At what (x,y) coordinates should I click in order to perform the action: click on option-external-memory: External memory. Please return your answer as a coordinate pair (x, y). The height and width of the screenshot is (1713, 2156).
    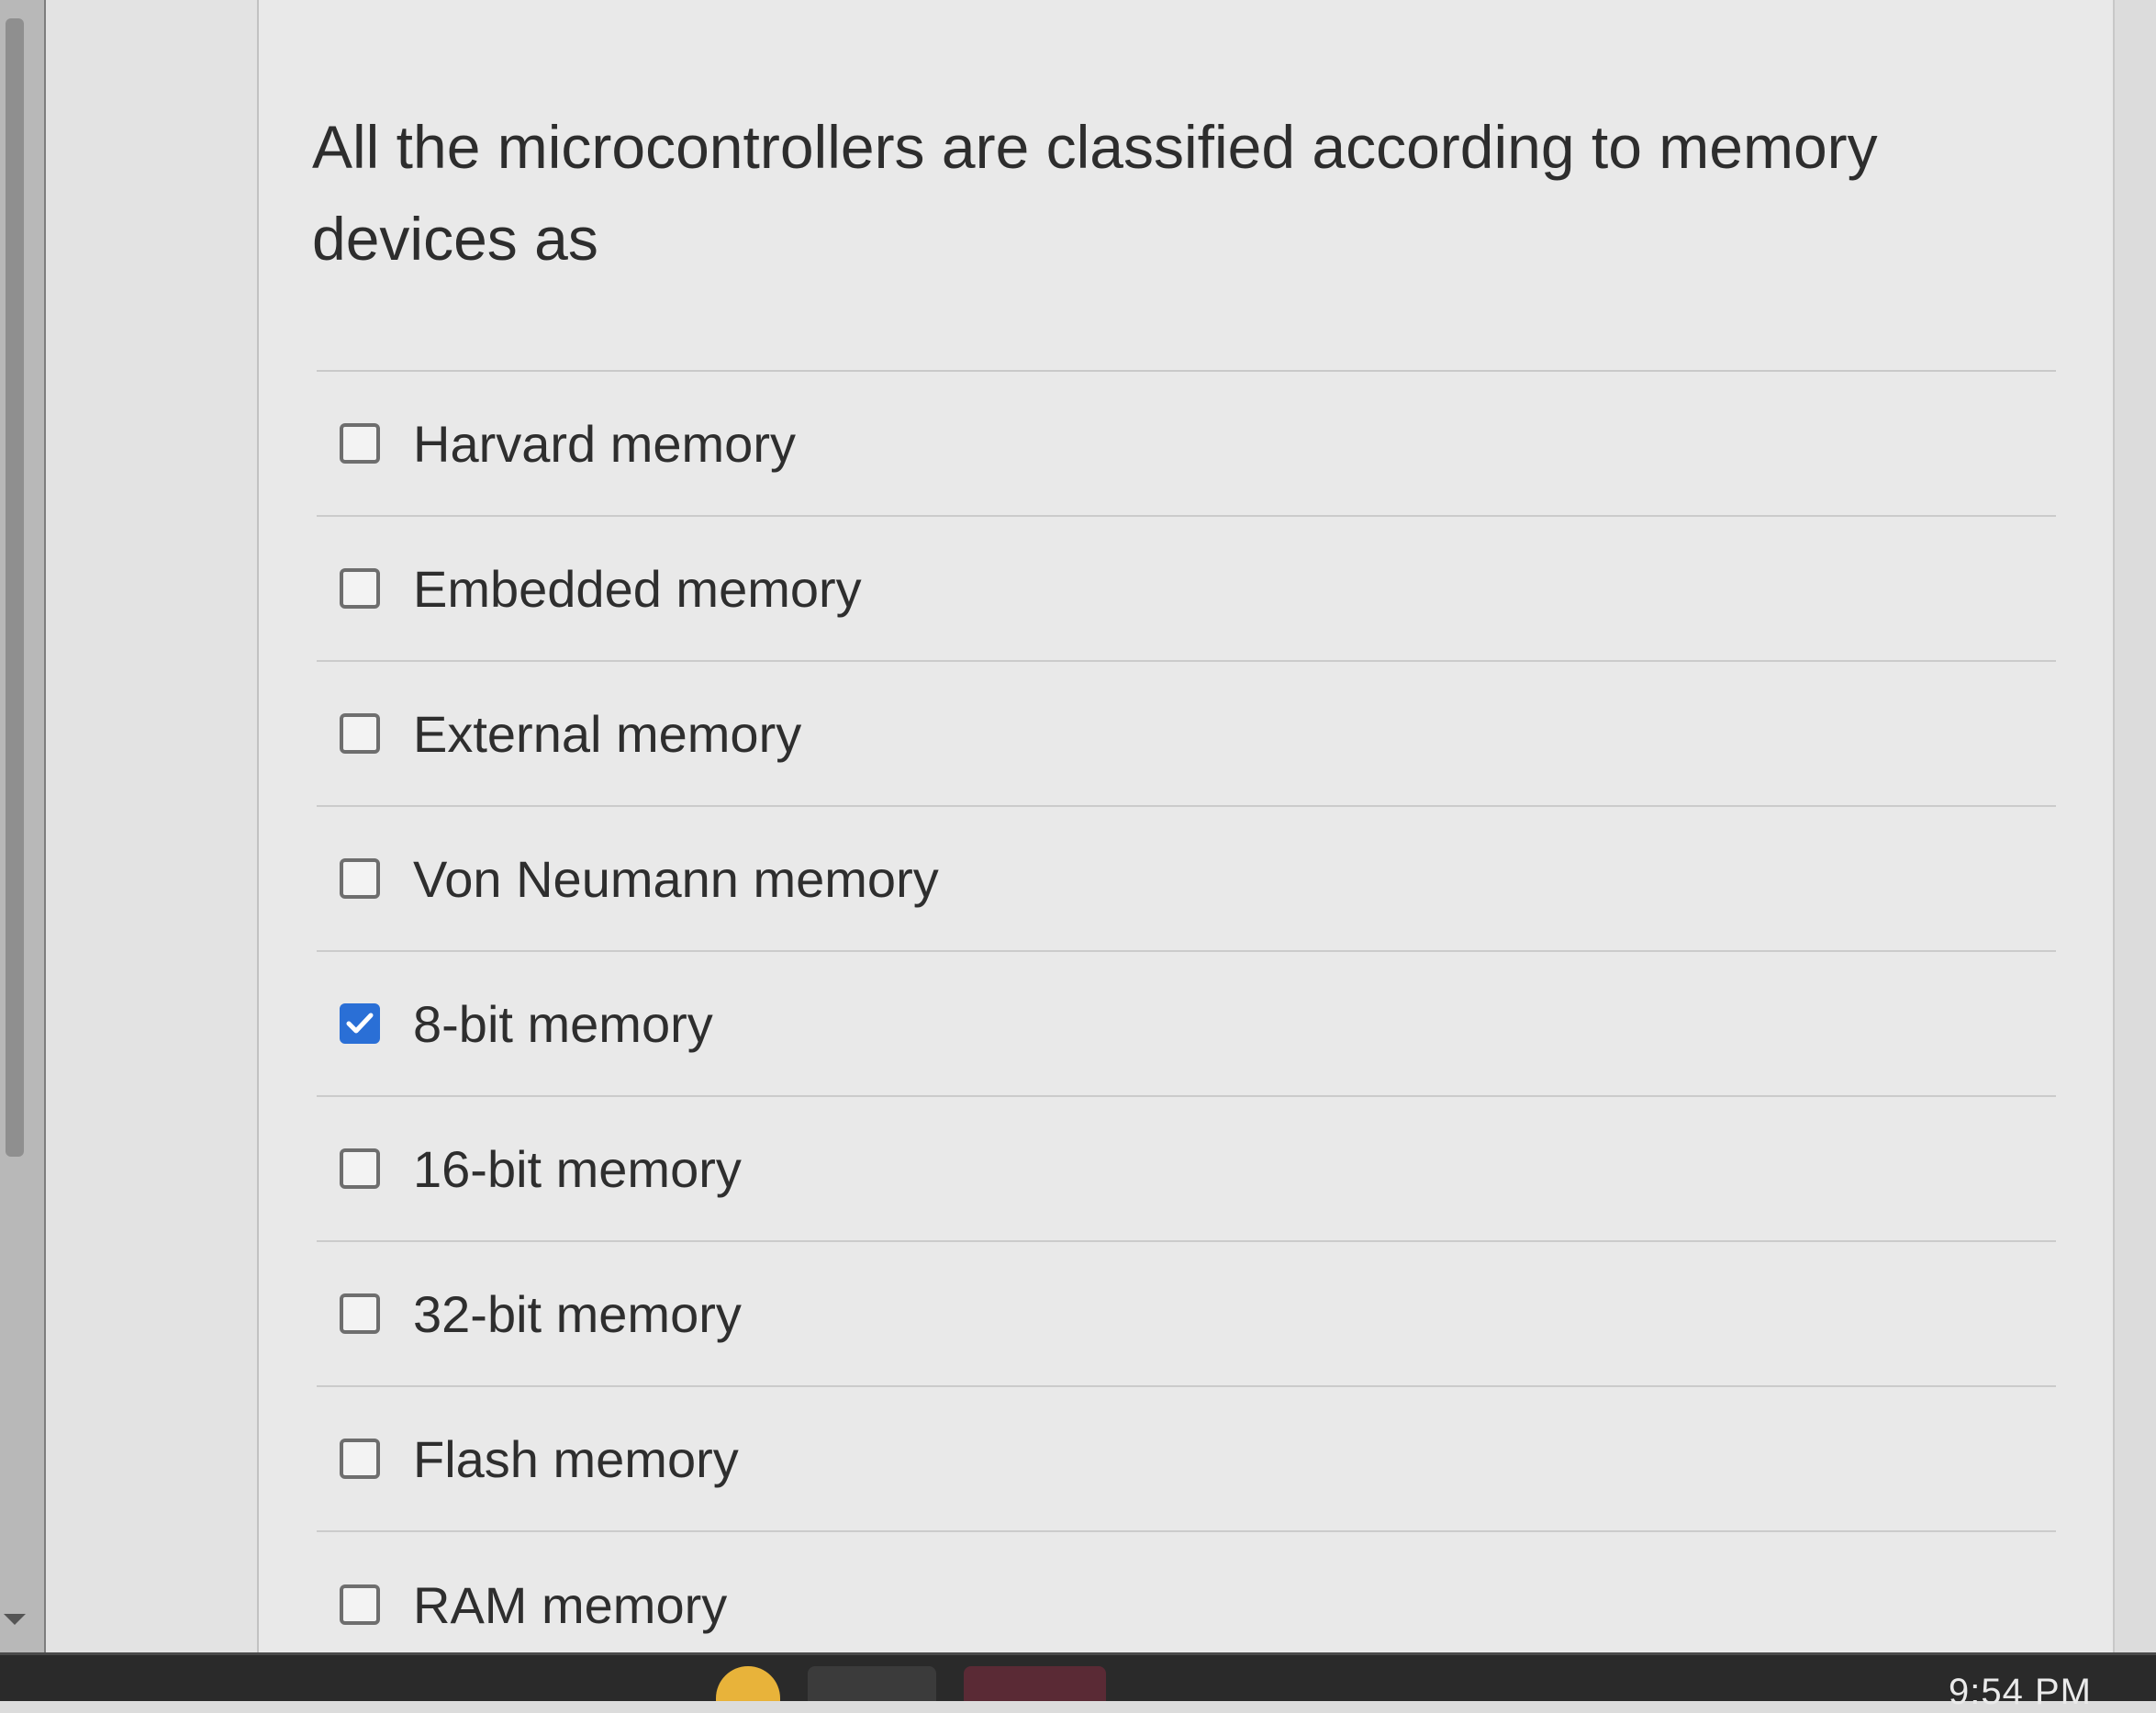
    Looking at the image, I should click on (1186, 734).